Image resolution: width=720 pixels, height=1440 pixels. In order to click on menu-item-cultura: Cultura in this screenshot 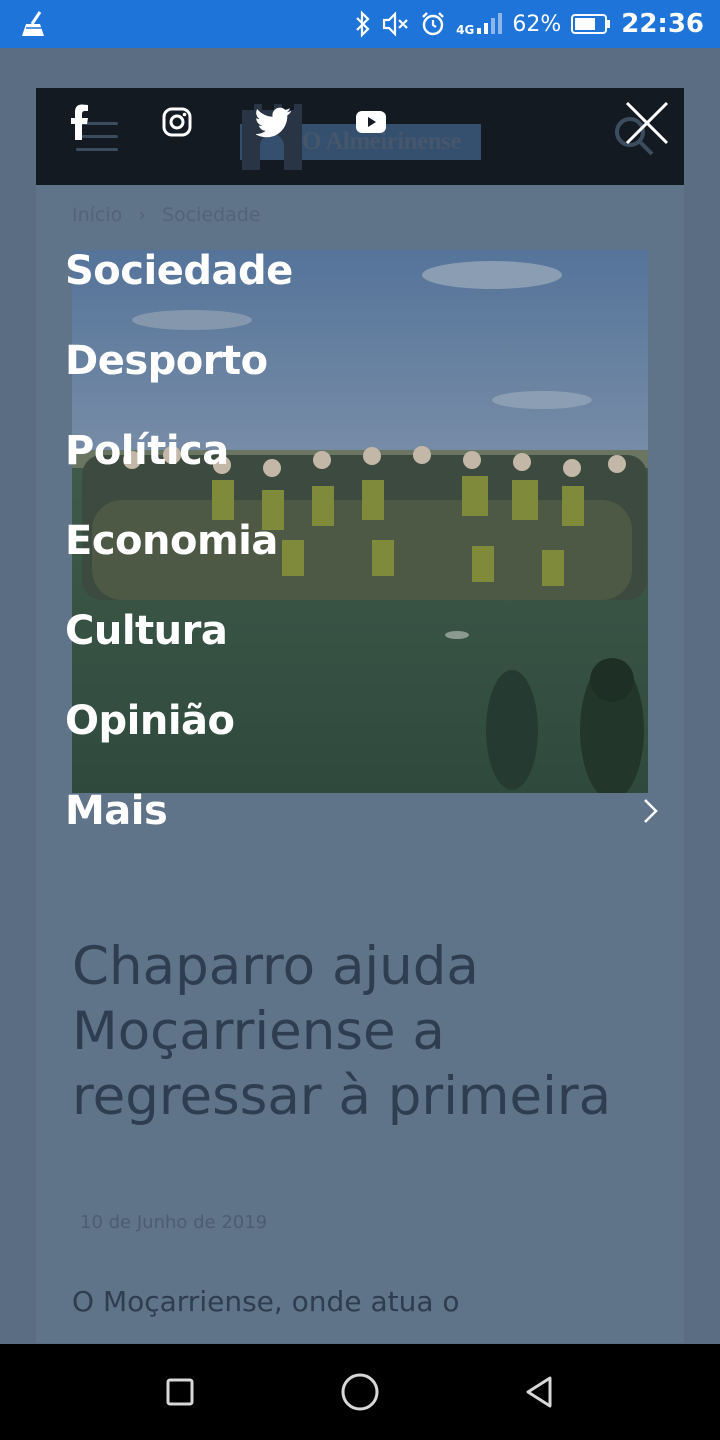, I will do `click(365, 631)`.